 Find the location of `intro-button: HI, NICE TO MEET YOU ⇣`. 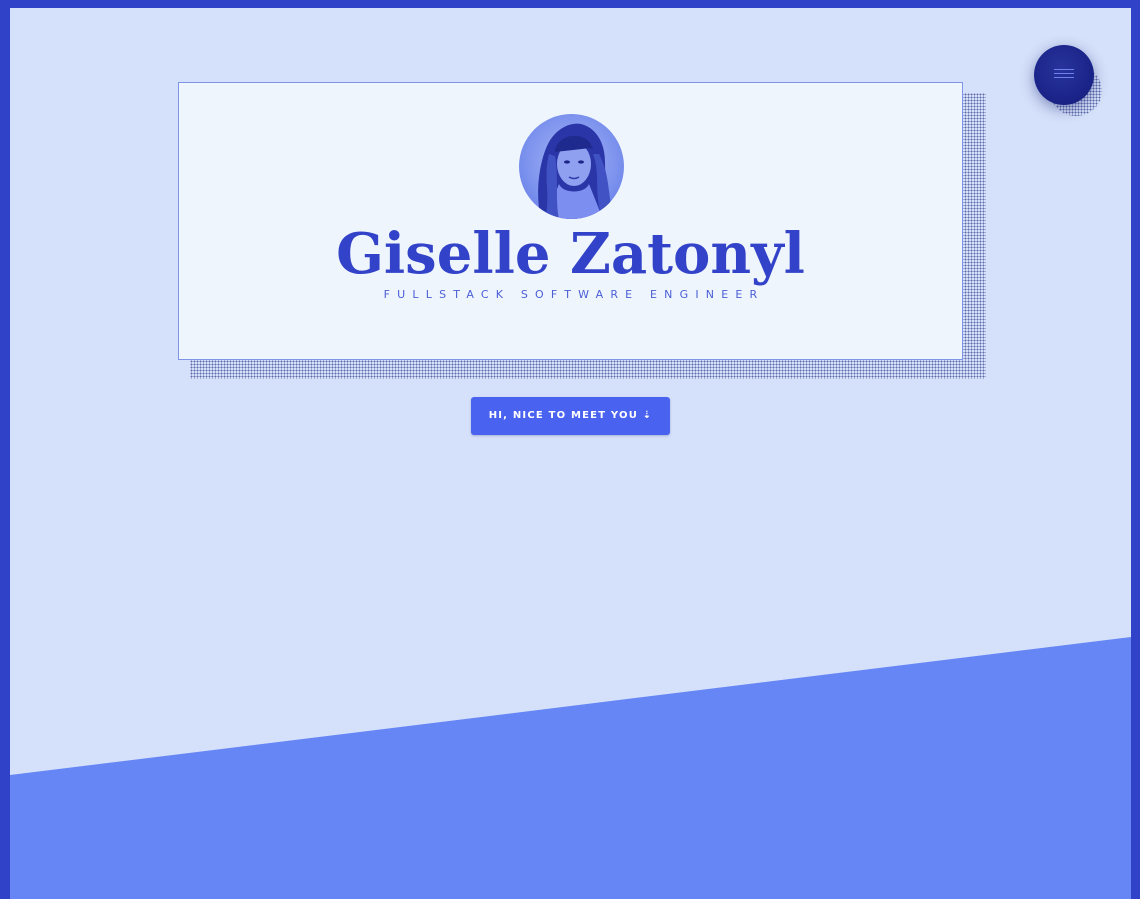

intro-button: HI, NICE TO MEET YOU ⇣ is located at coordinates (570, 416).